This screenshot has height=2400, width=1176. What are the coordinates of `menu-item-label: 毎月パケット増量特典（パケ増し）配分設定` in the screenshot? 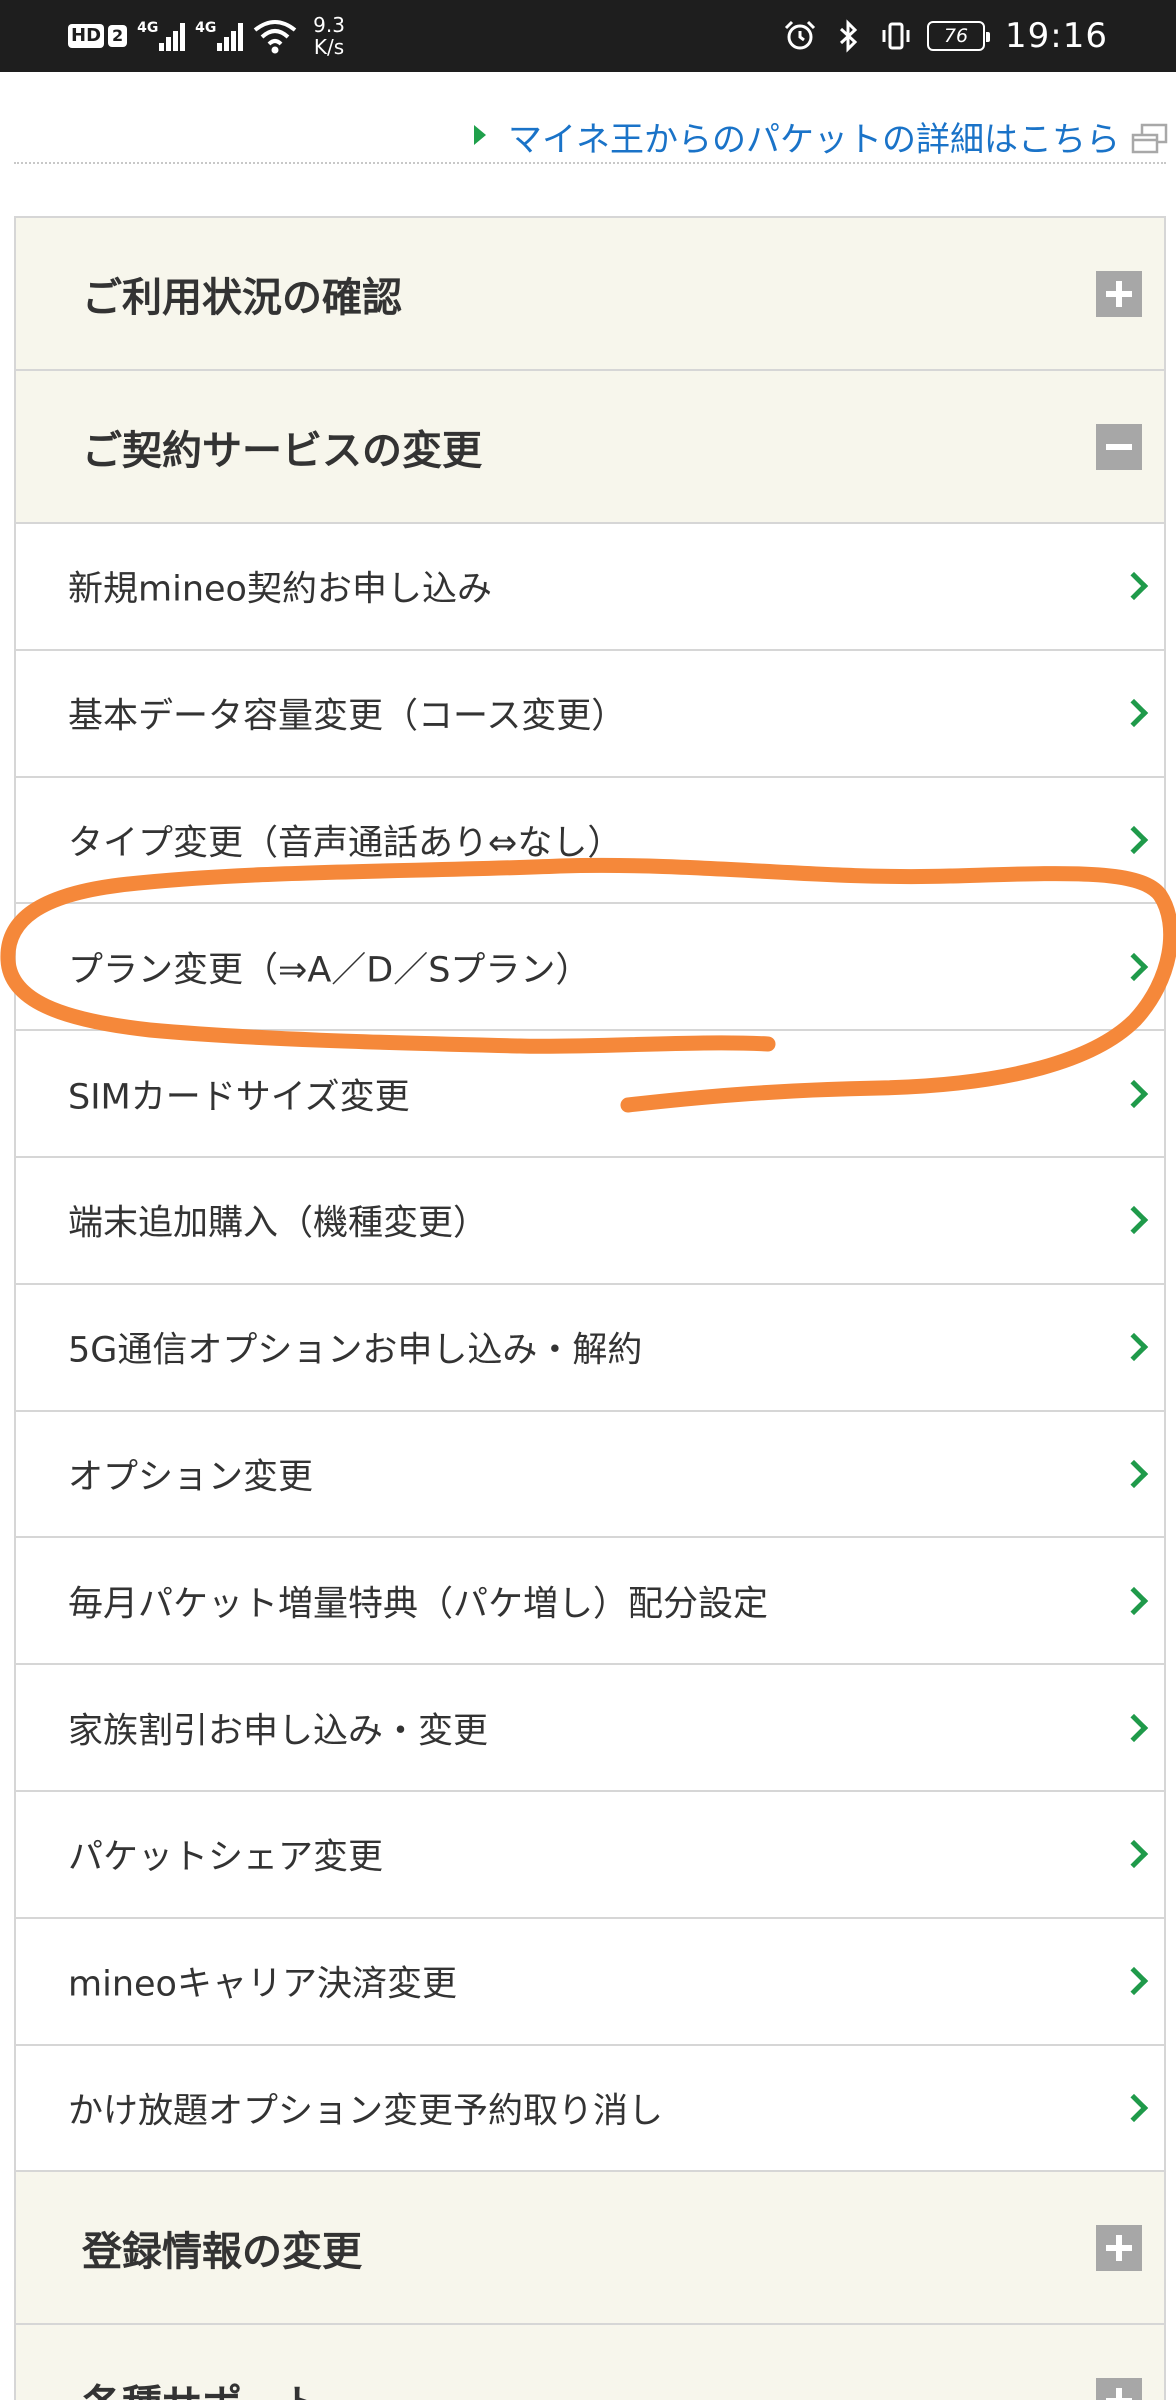 It's located at (418, 1604).